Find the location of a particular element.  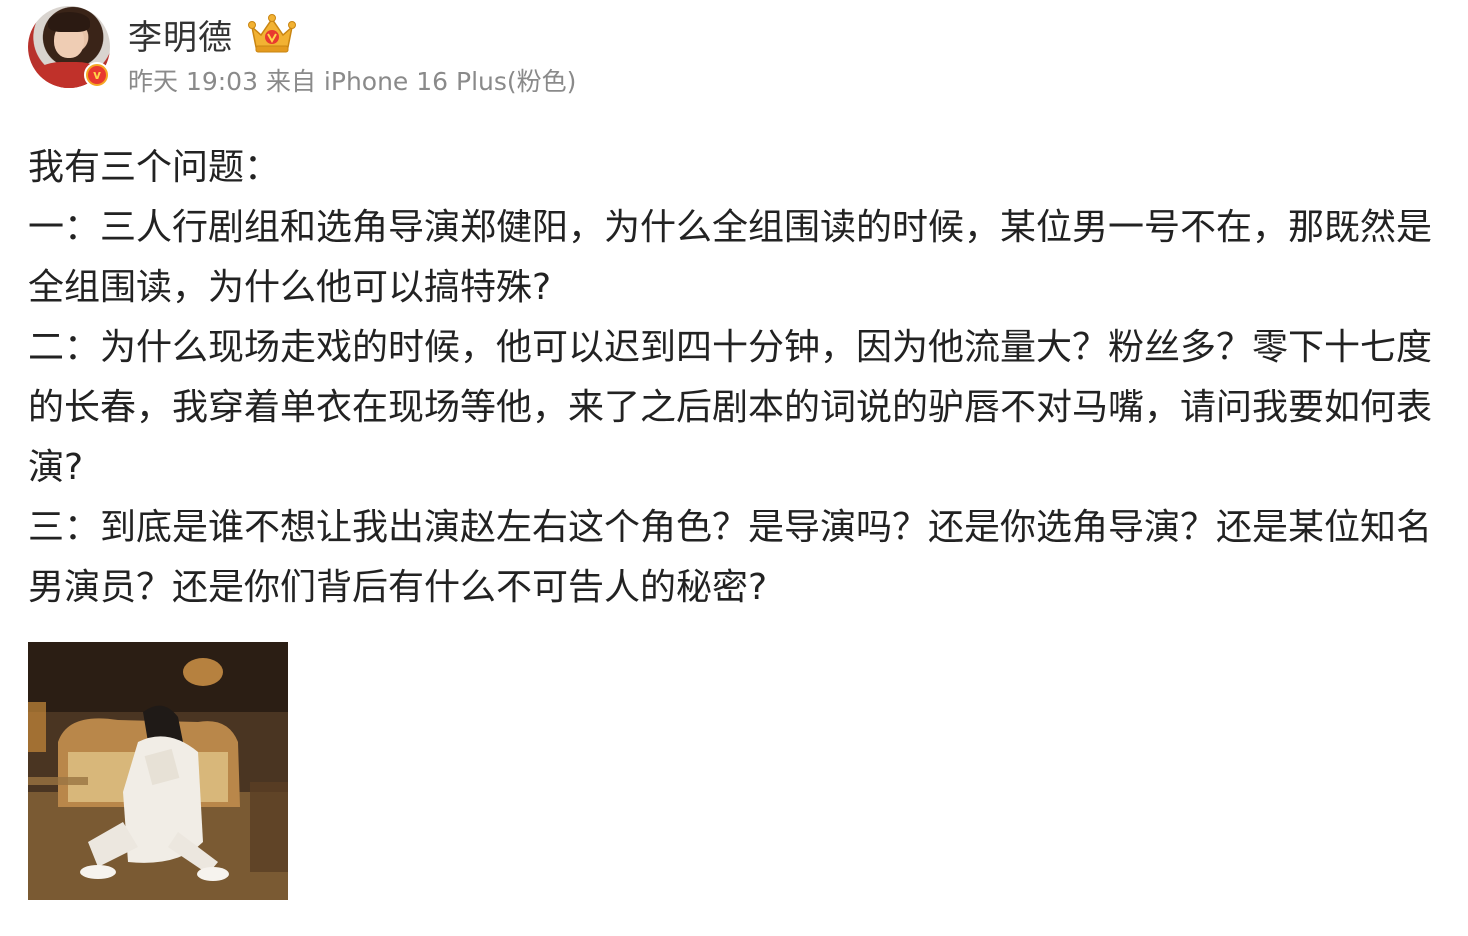

post-time: 昨天 19:03 is located at coordinates (193, 81).